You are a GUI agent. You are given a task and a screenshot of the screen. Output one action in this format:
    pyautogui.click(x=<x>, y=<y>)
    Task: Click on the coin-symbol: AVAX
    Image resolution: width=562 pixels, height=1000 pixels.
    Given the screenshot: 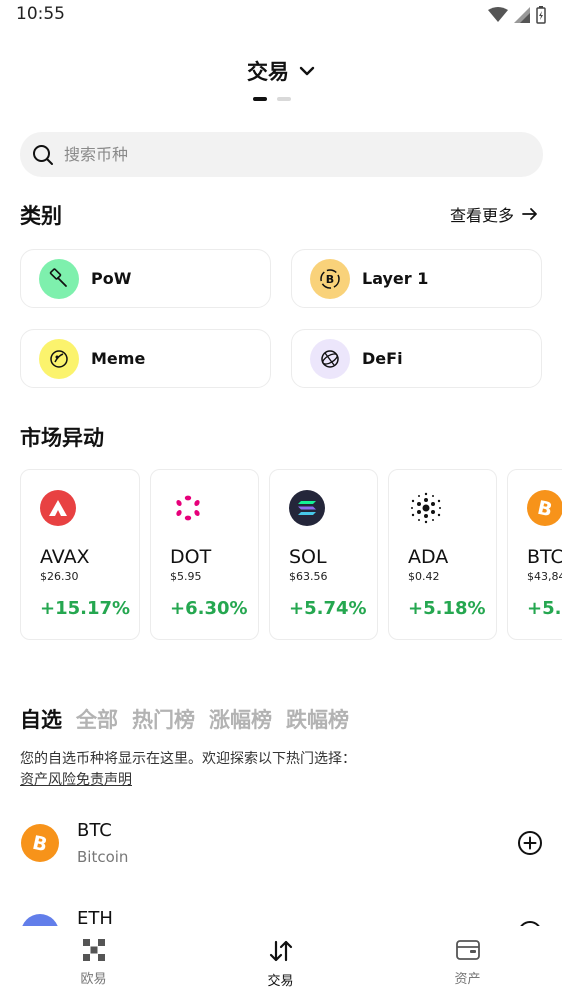 What is the action you would take?
    pyautogui.click(x=65, y=557)
    